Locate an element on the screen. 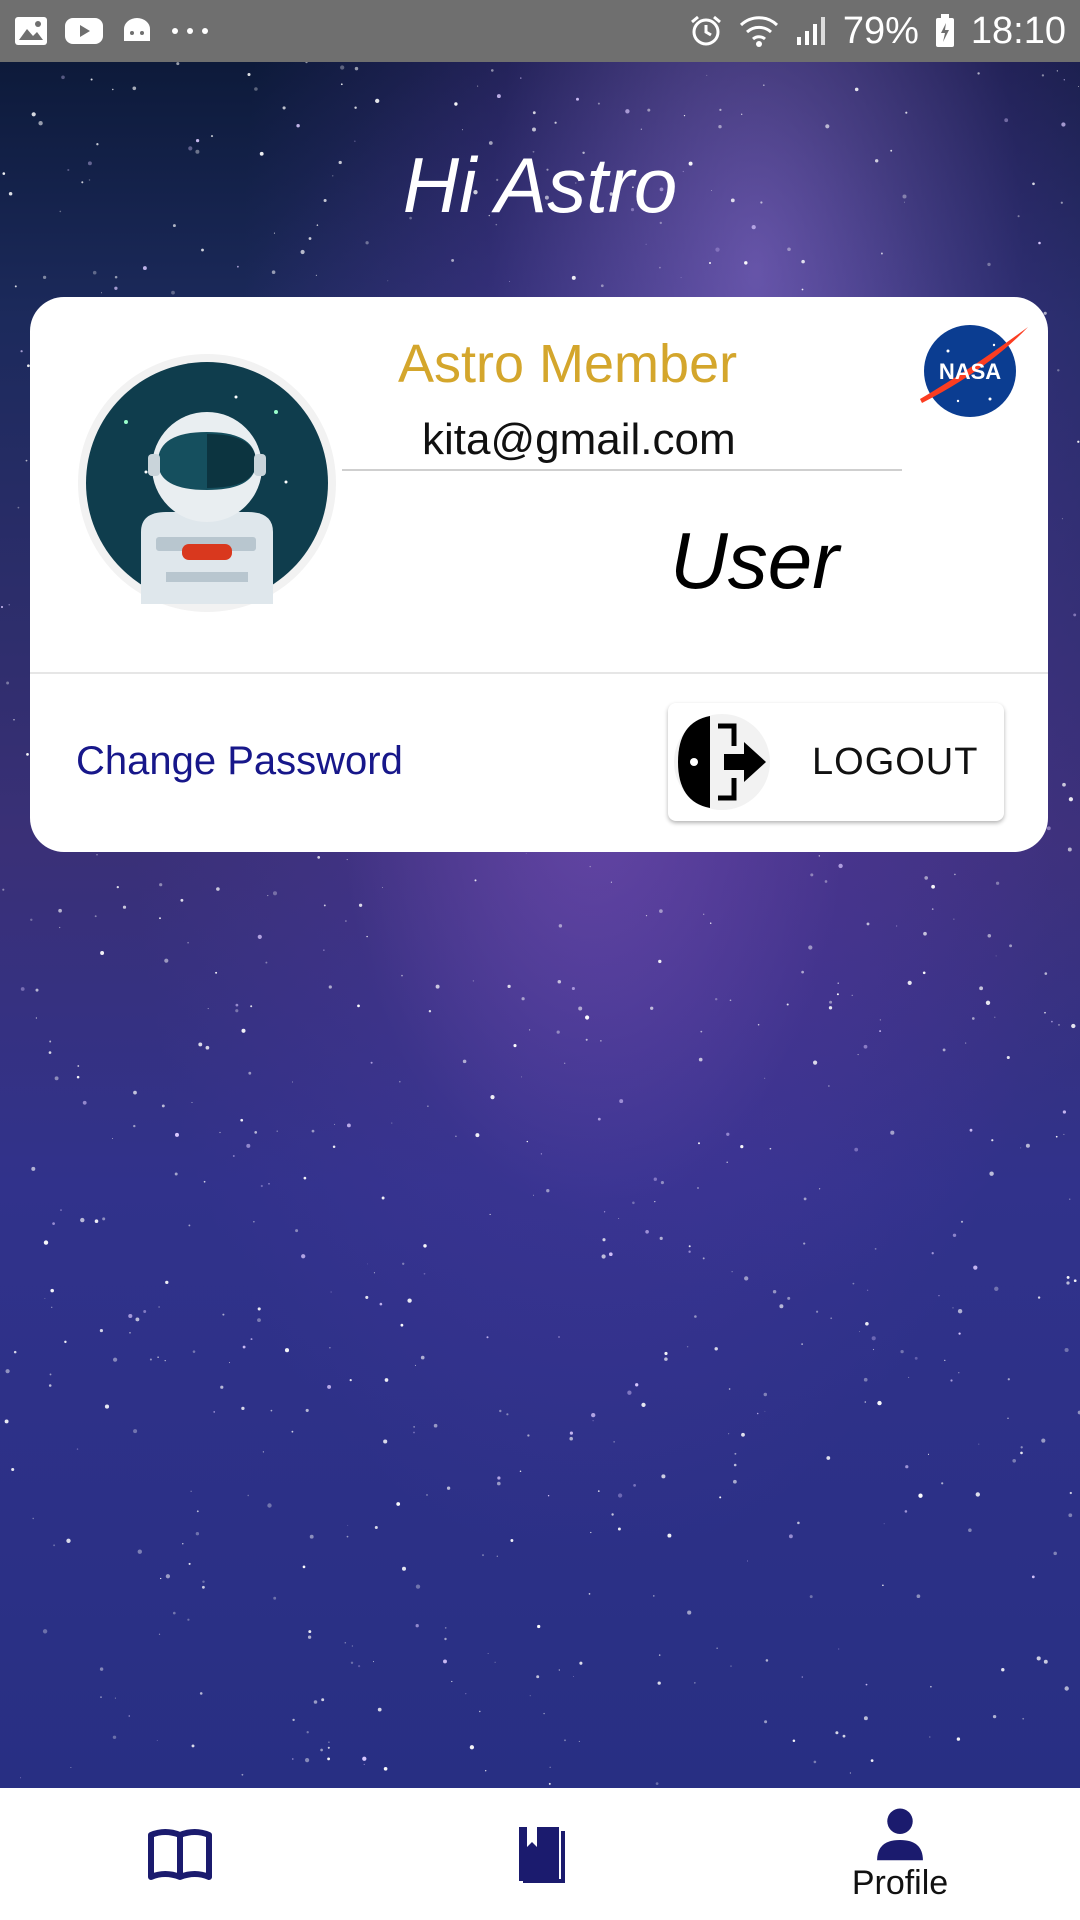  nav-item-bookmarks is located at coordinates (540, 1854).